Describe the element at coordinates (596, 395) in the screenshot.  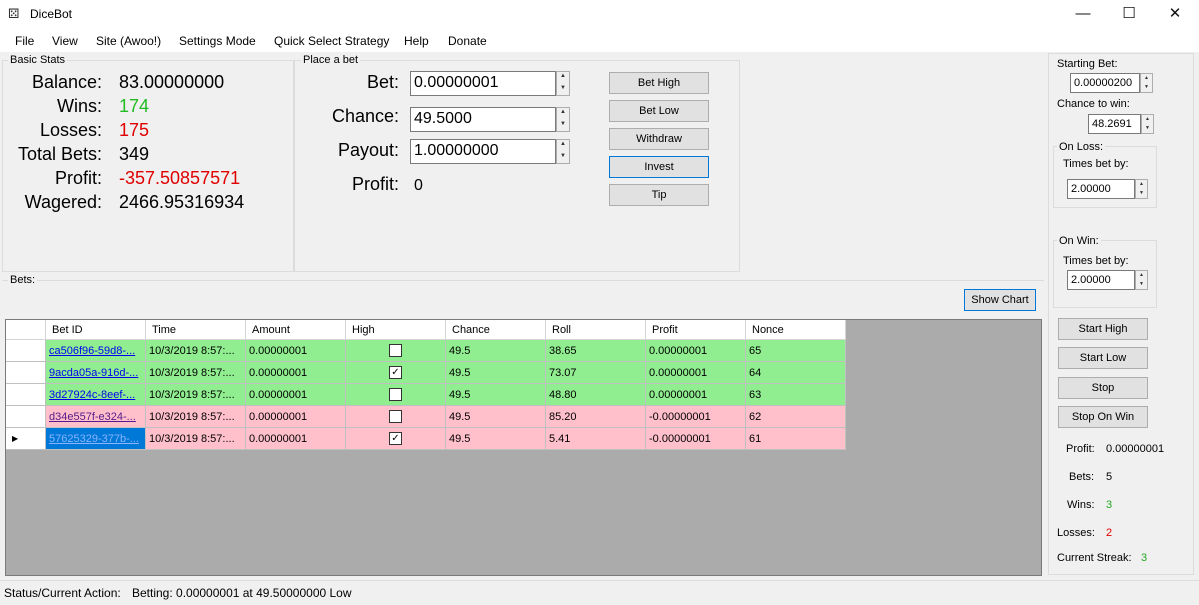
I see `roll-cell: 48.80` at that location.